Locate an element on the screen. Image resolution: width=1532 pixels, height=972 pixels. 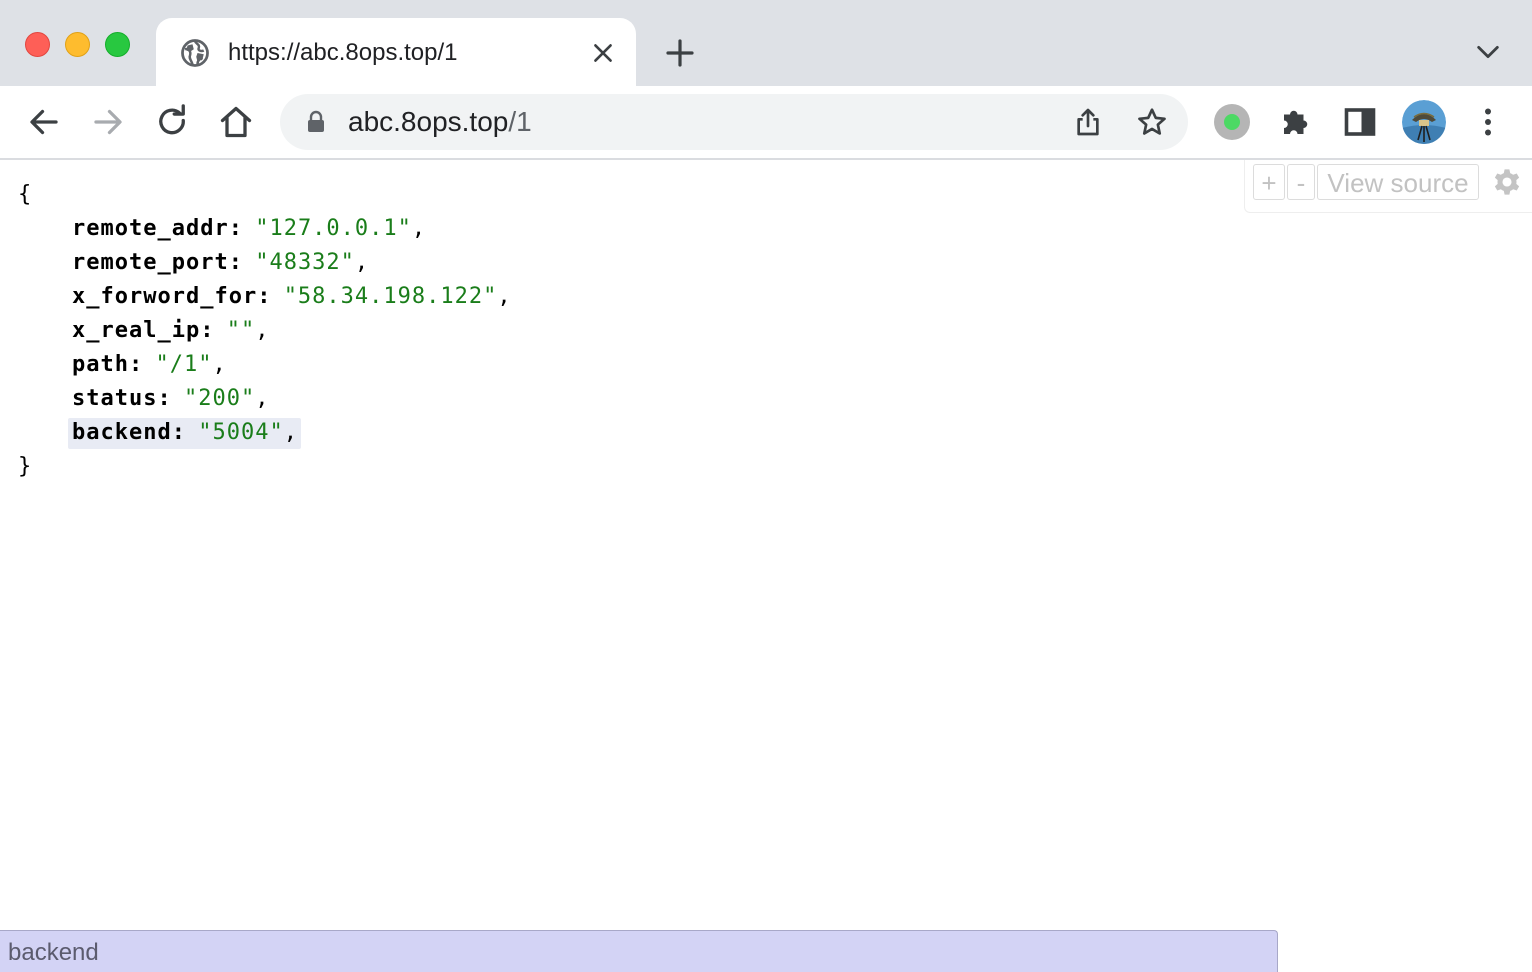
avatar is located at coordinates (1424, 122).